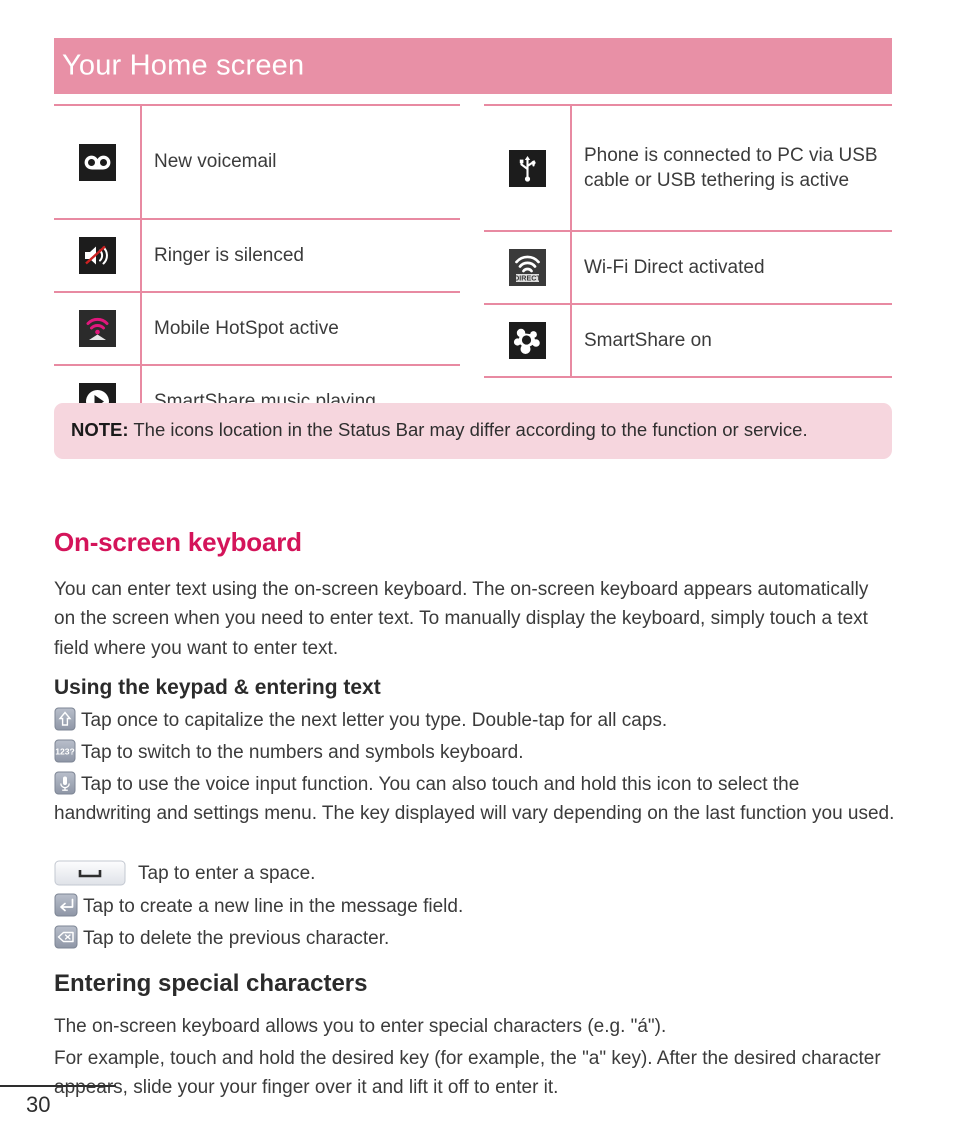 The width and height of the screenshot is (954, 1145). I want to click on table-cell-label: New voicemail, so click(300, 162).